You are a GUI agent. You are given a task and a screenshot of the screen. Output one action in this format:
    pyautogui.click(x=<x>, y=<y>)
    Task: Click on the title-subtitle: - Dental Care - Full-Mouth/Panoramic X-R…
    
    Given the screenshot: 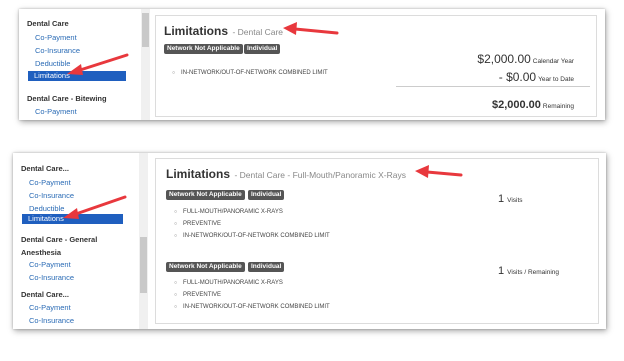 What is the action you would take?
    pyautogui.click(x=320, y=175)
    